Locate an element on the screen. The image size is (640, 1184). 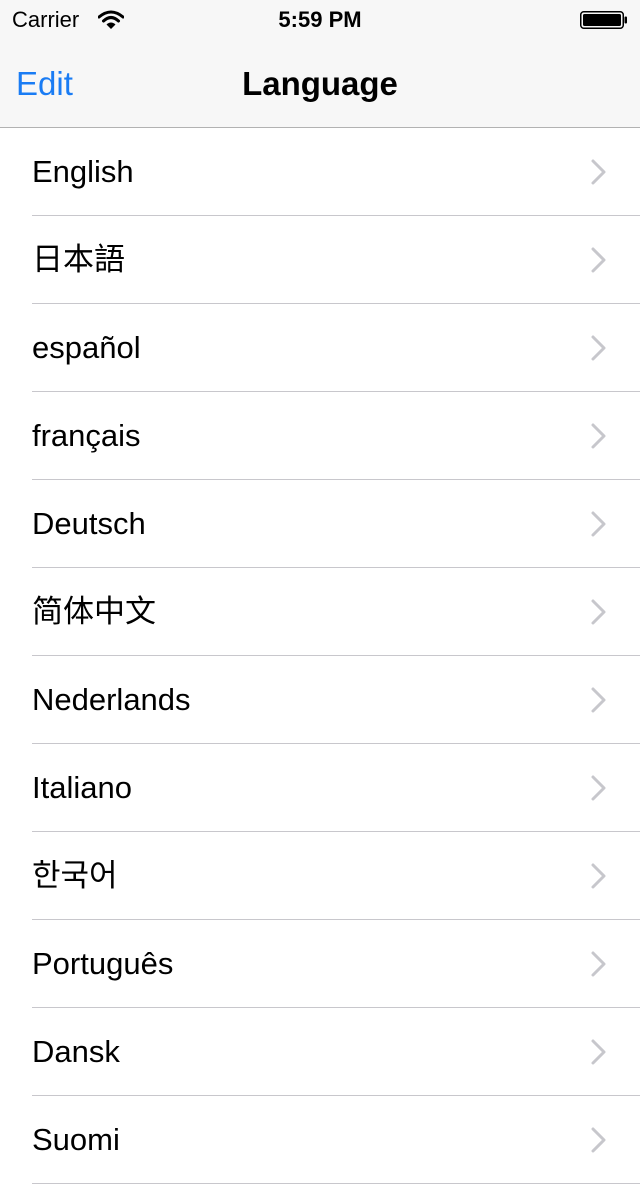
language-label: 한국어 is located at coordinates (75, 875).